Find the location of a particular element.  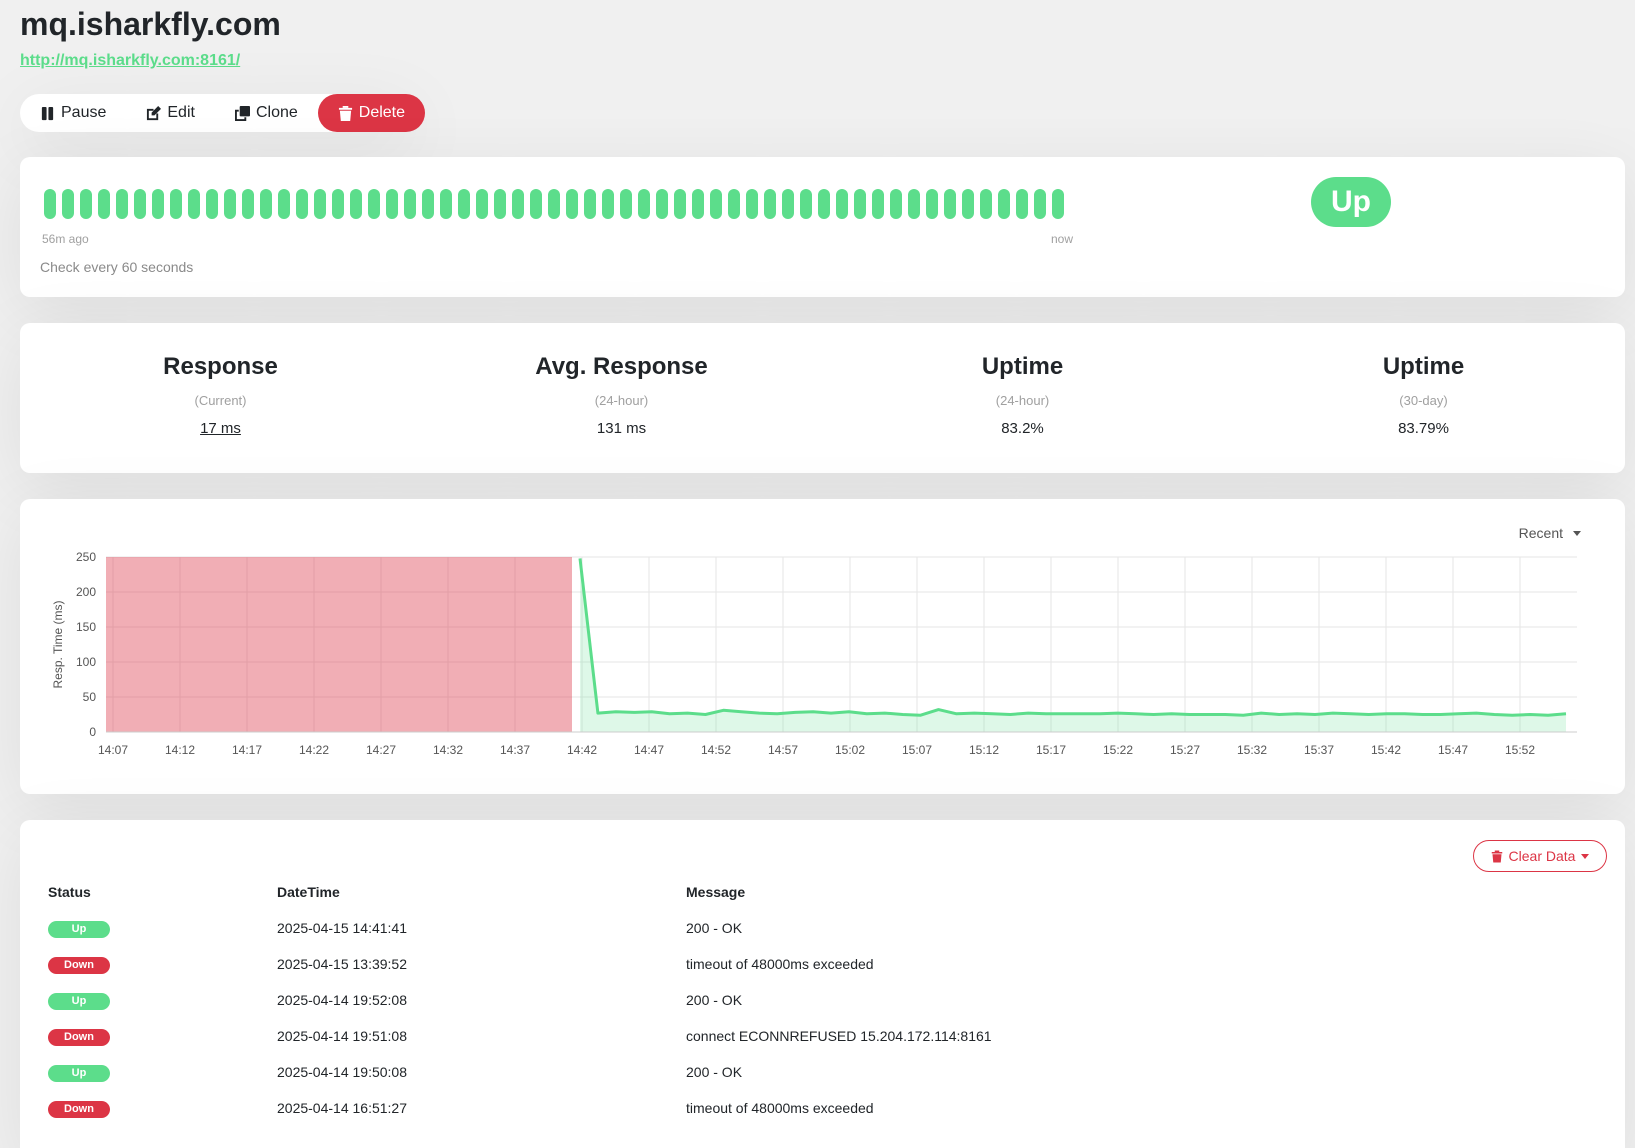

status-badge: Down is located at coordinates (79, 1037).